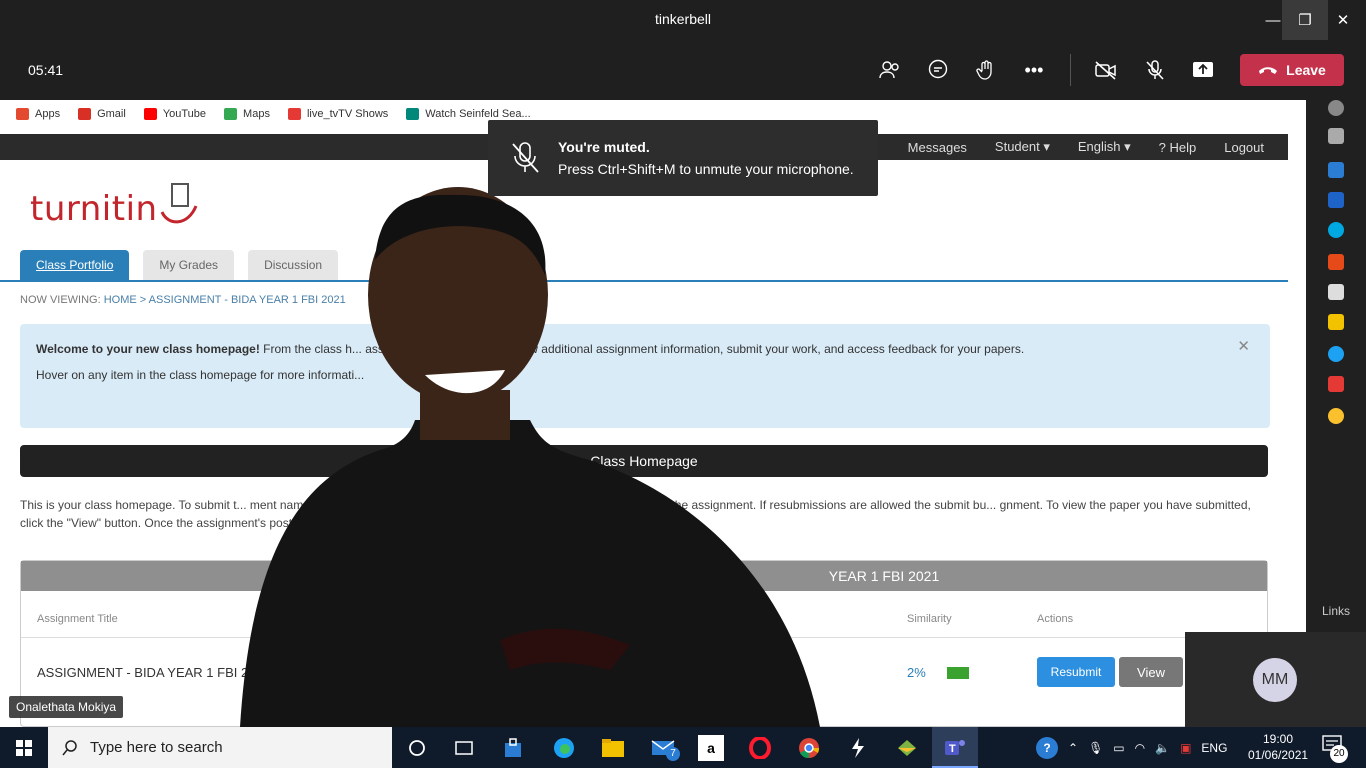 This screenshot has height=768, width=1366. Describe the element at coordinates (220, 747) in the screenshot. I see `taskbar-search: Type here to search` at that location.